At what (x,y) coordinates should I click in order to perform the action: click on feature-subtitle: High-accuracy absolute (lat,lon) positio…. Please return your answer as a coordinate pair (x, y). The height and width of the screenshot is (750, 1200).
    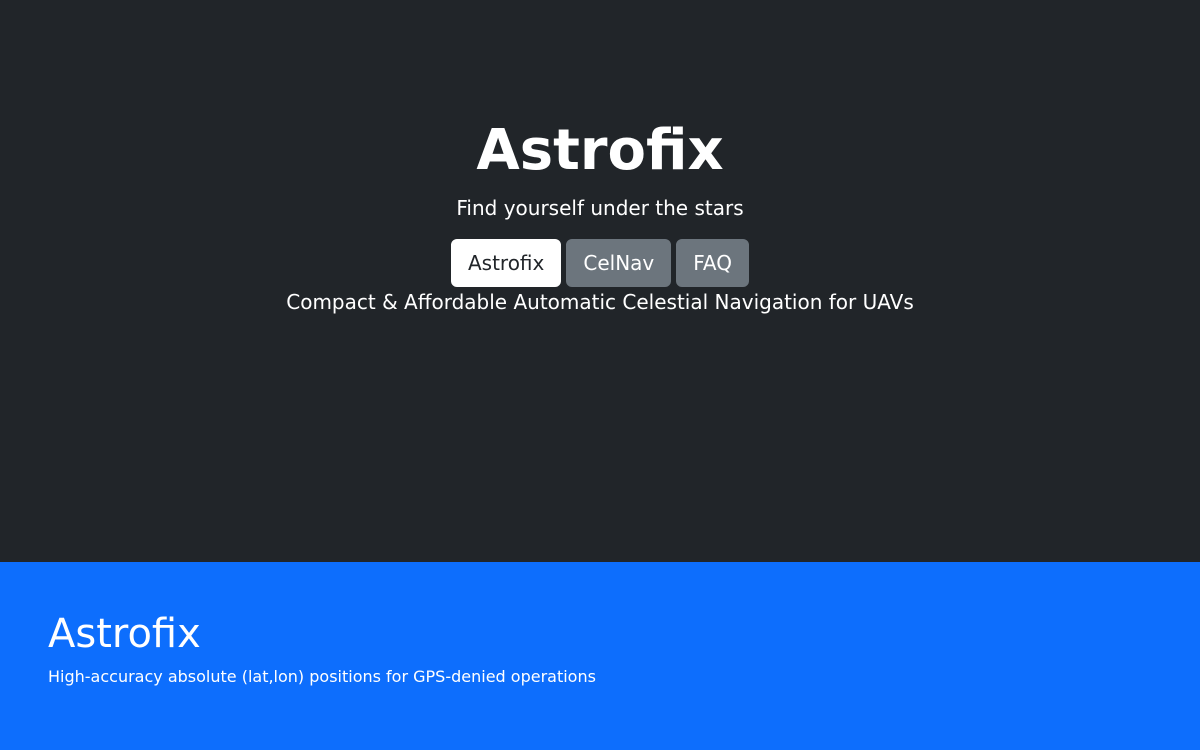
    Looking at the image, I should click on (322, 676).